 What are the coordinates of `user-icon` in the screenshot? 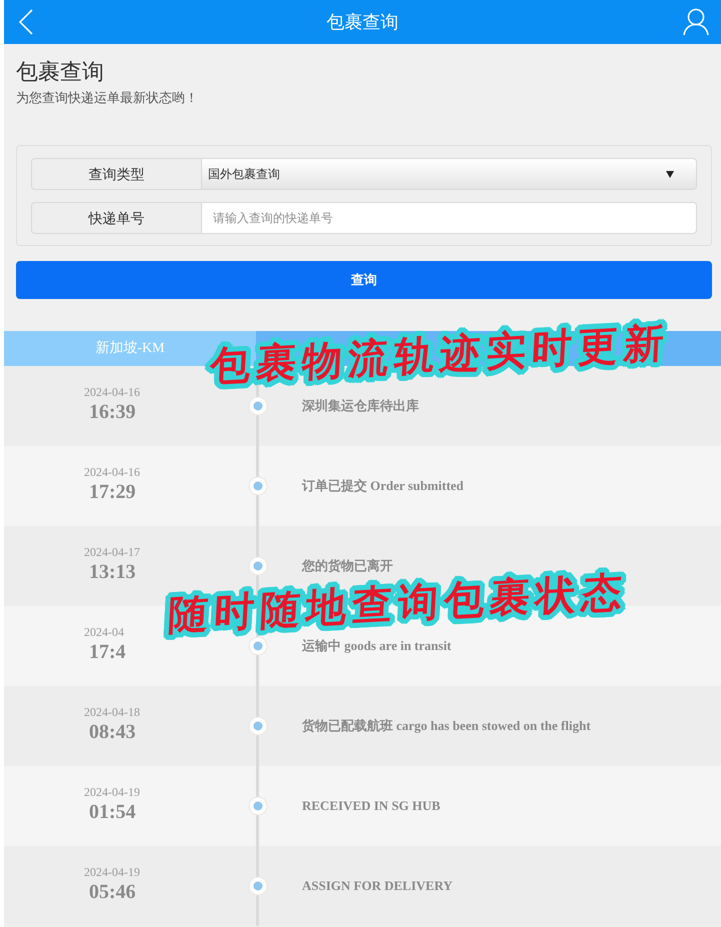 It's located at (696, 22).